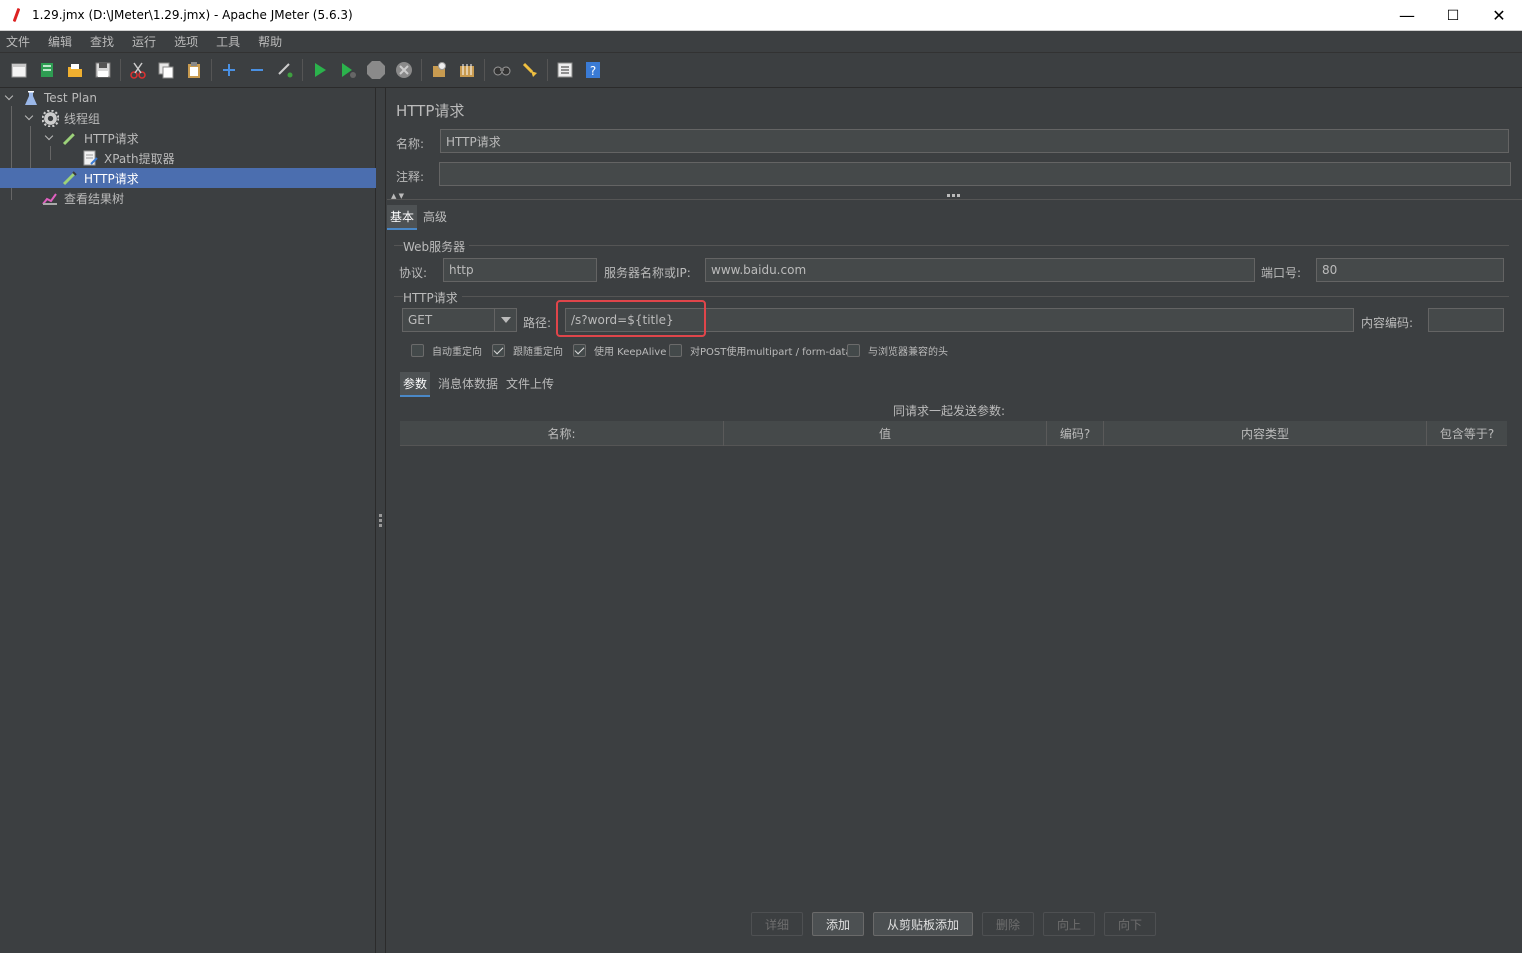  I want to click on column-name: 名称:, so click(562, 433).